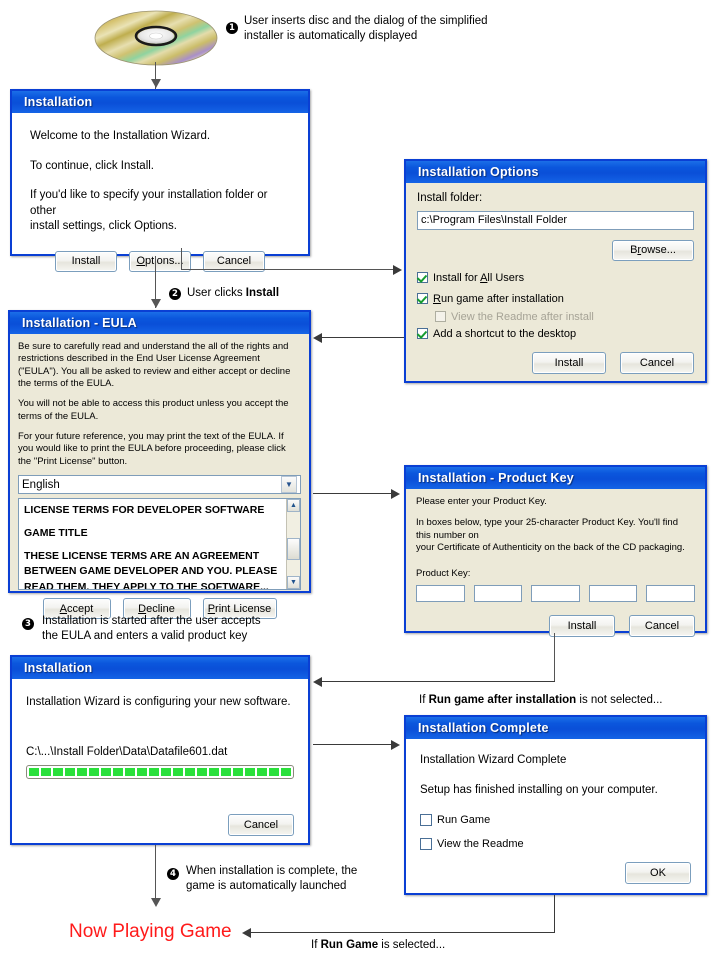  I want to click on progress-cancel-button: Cancel, so click(261, 825).